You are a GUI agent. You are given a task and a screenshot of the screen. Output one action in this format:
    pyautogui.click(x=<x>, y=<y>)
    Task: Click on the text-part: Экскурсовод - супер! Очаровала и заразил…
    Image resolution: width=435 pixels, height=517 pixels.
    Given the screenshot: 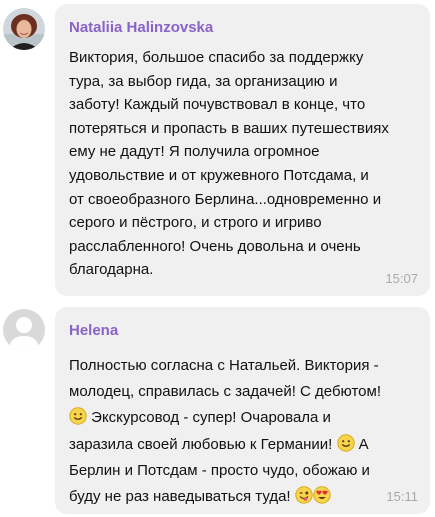 What is the action you would take?
    pyautogui.click(x=201, y=431)
    